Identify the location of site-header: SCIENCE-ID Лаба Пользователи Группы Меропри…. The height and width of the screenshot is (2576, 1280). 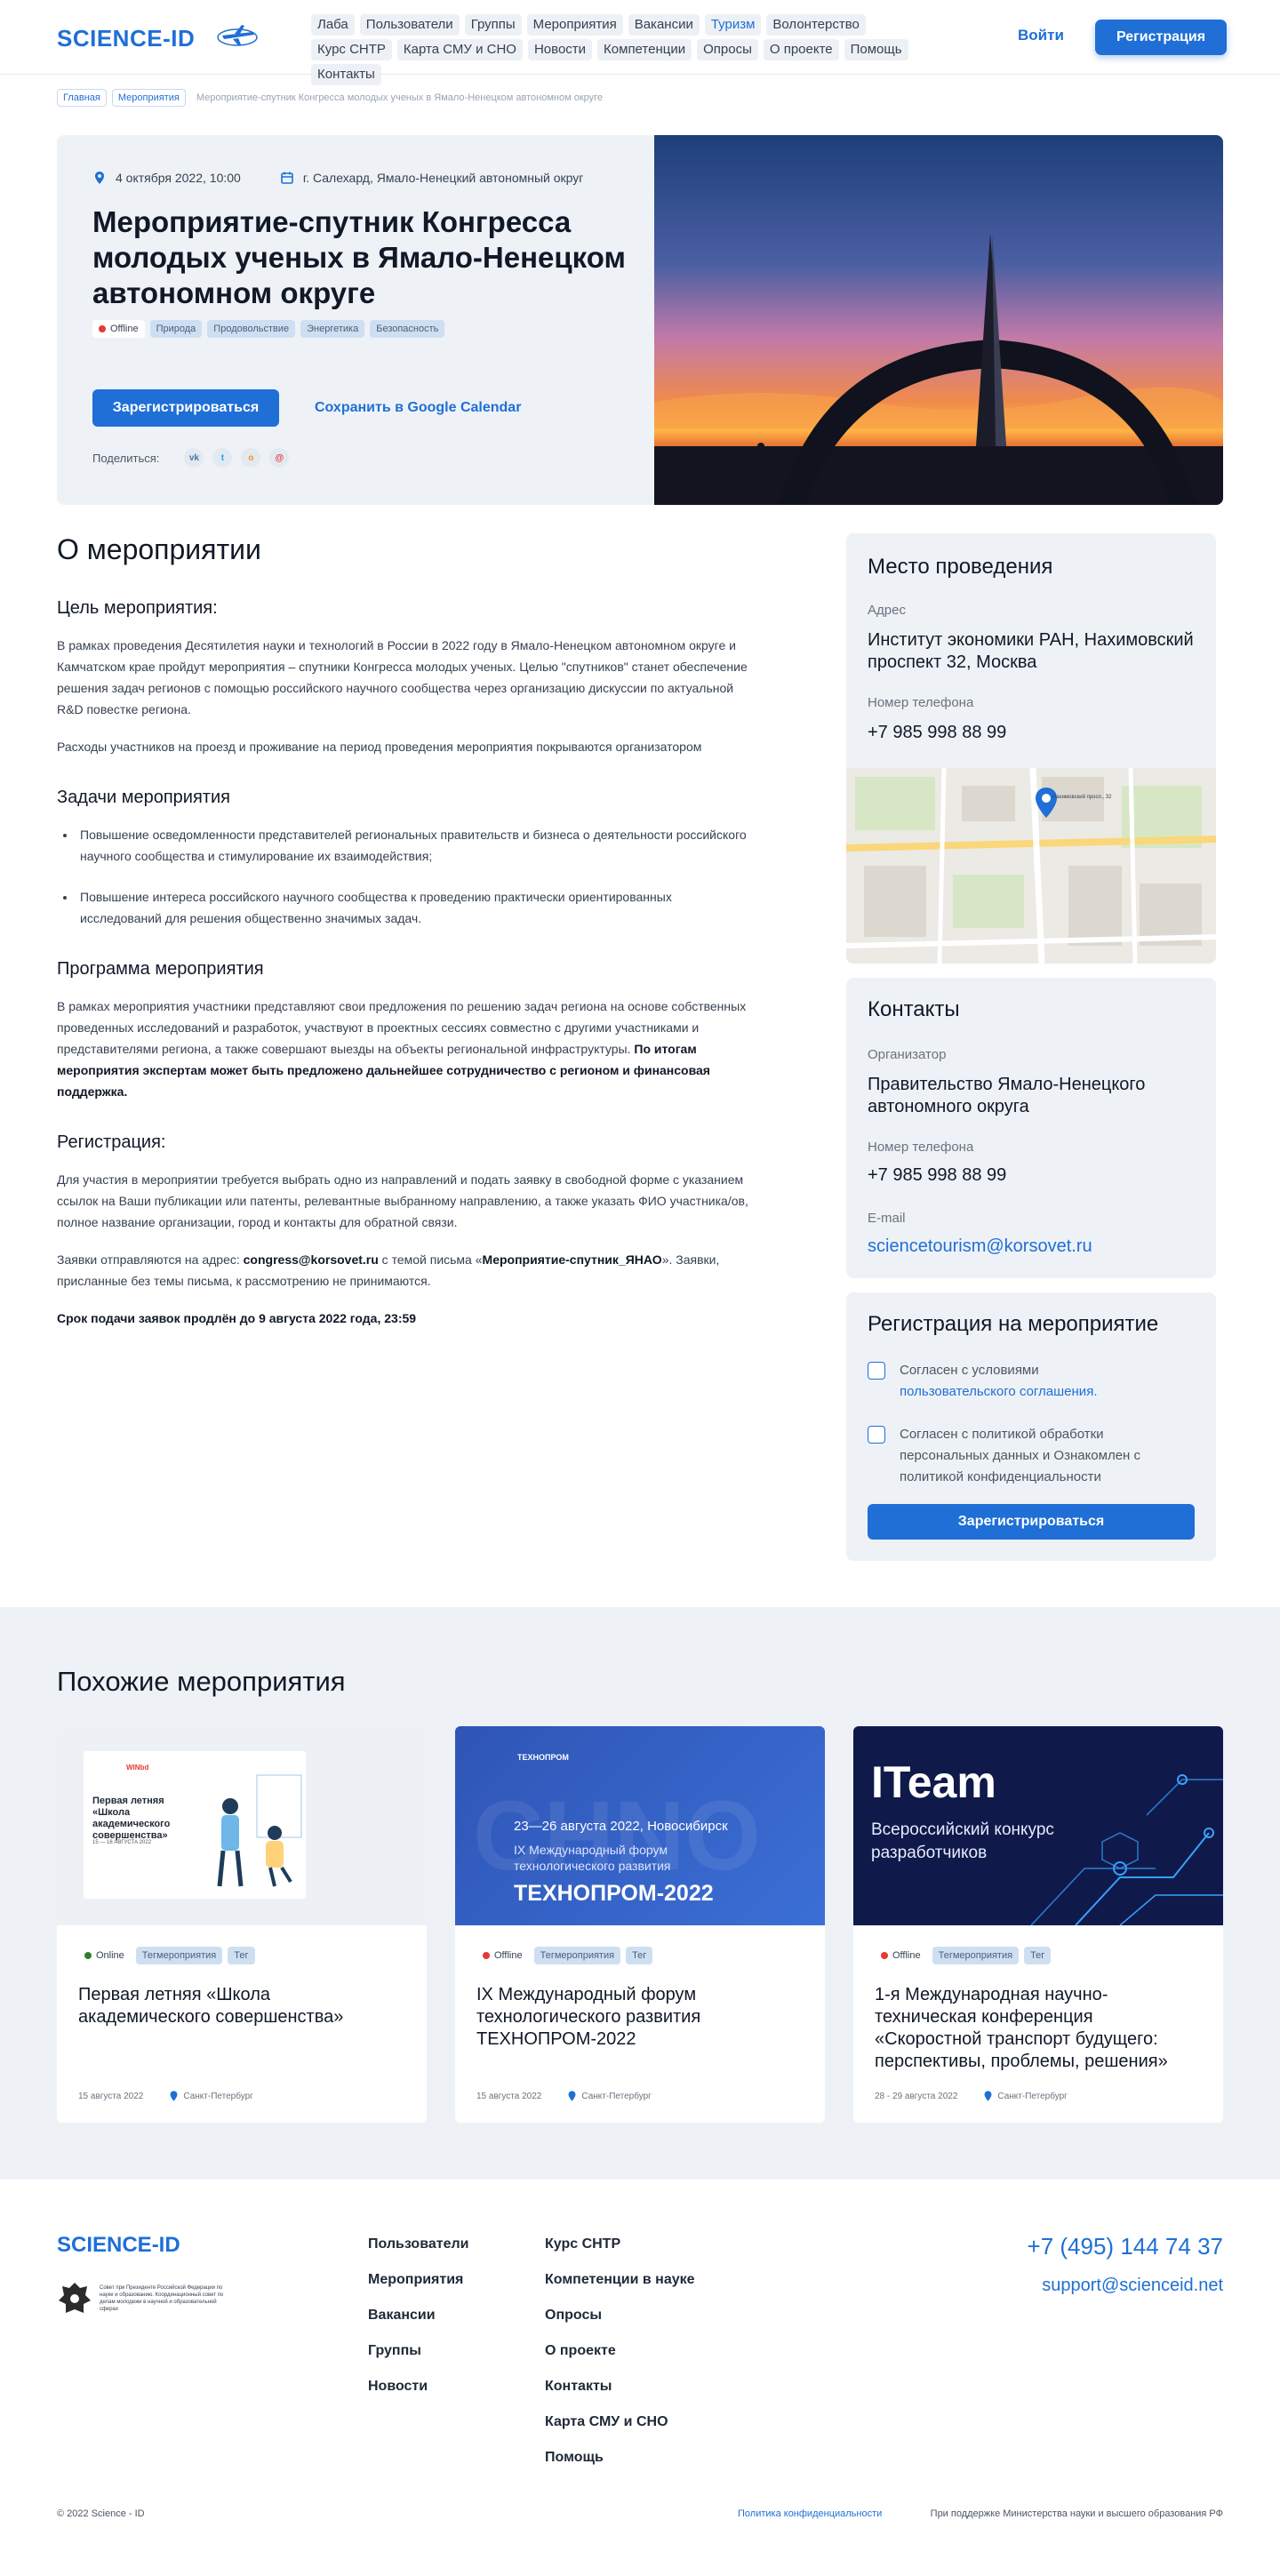
(640, 42).